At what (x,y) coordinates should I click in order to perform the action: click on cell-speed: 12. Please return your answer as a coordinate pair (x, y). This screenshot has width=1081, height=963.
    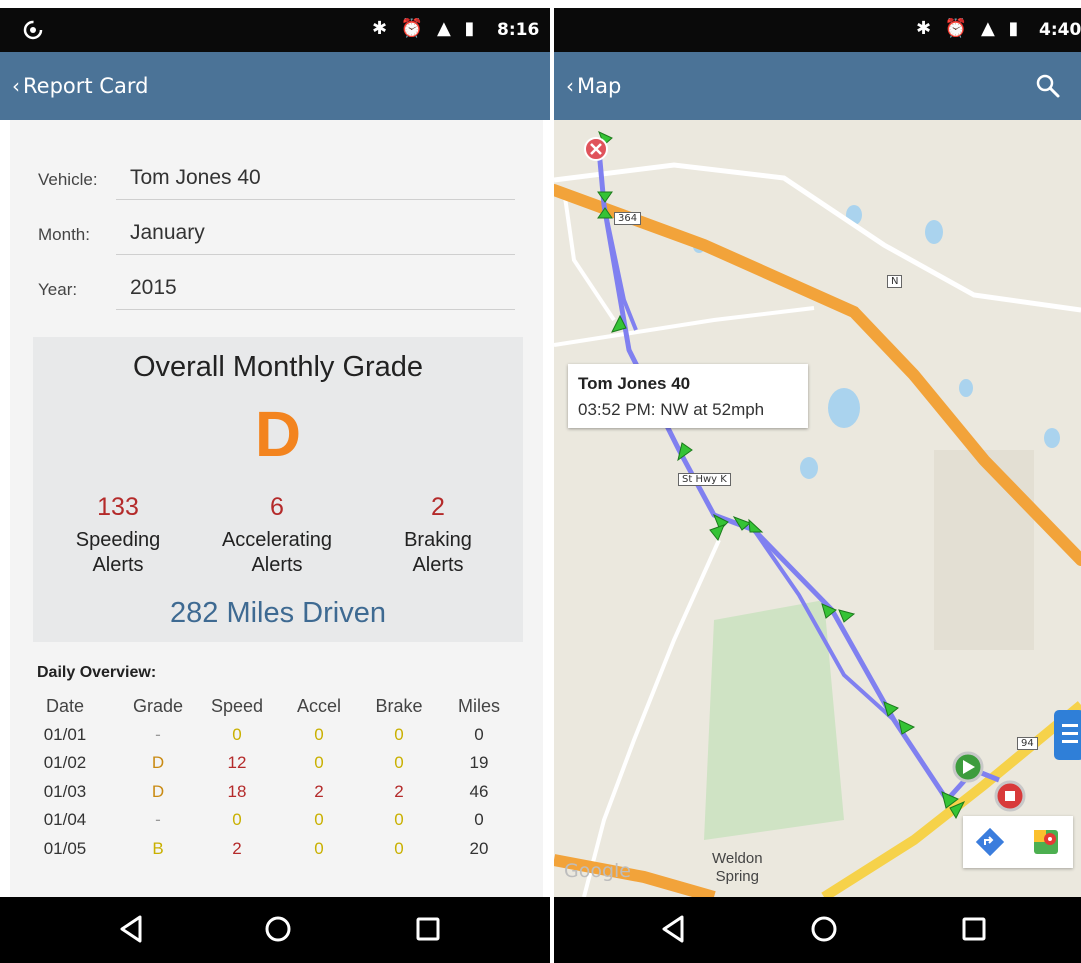
    Looking at the image, I should click on (237, 762).